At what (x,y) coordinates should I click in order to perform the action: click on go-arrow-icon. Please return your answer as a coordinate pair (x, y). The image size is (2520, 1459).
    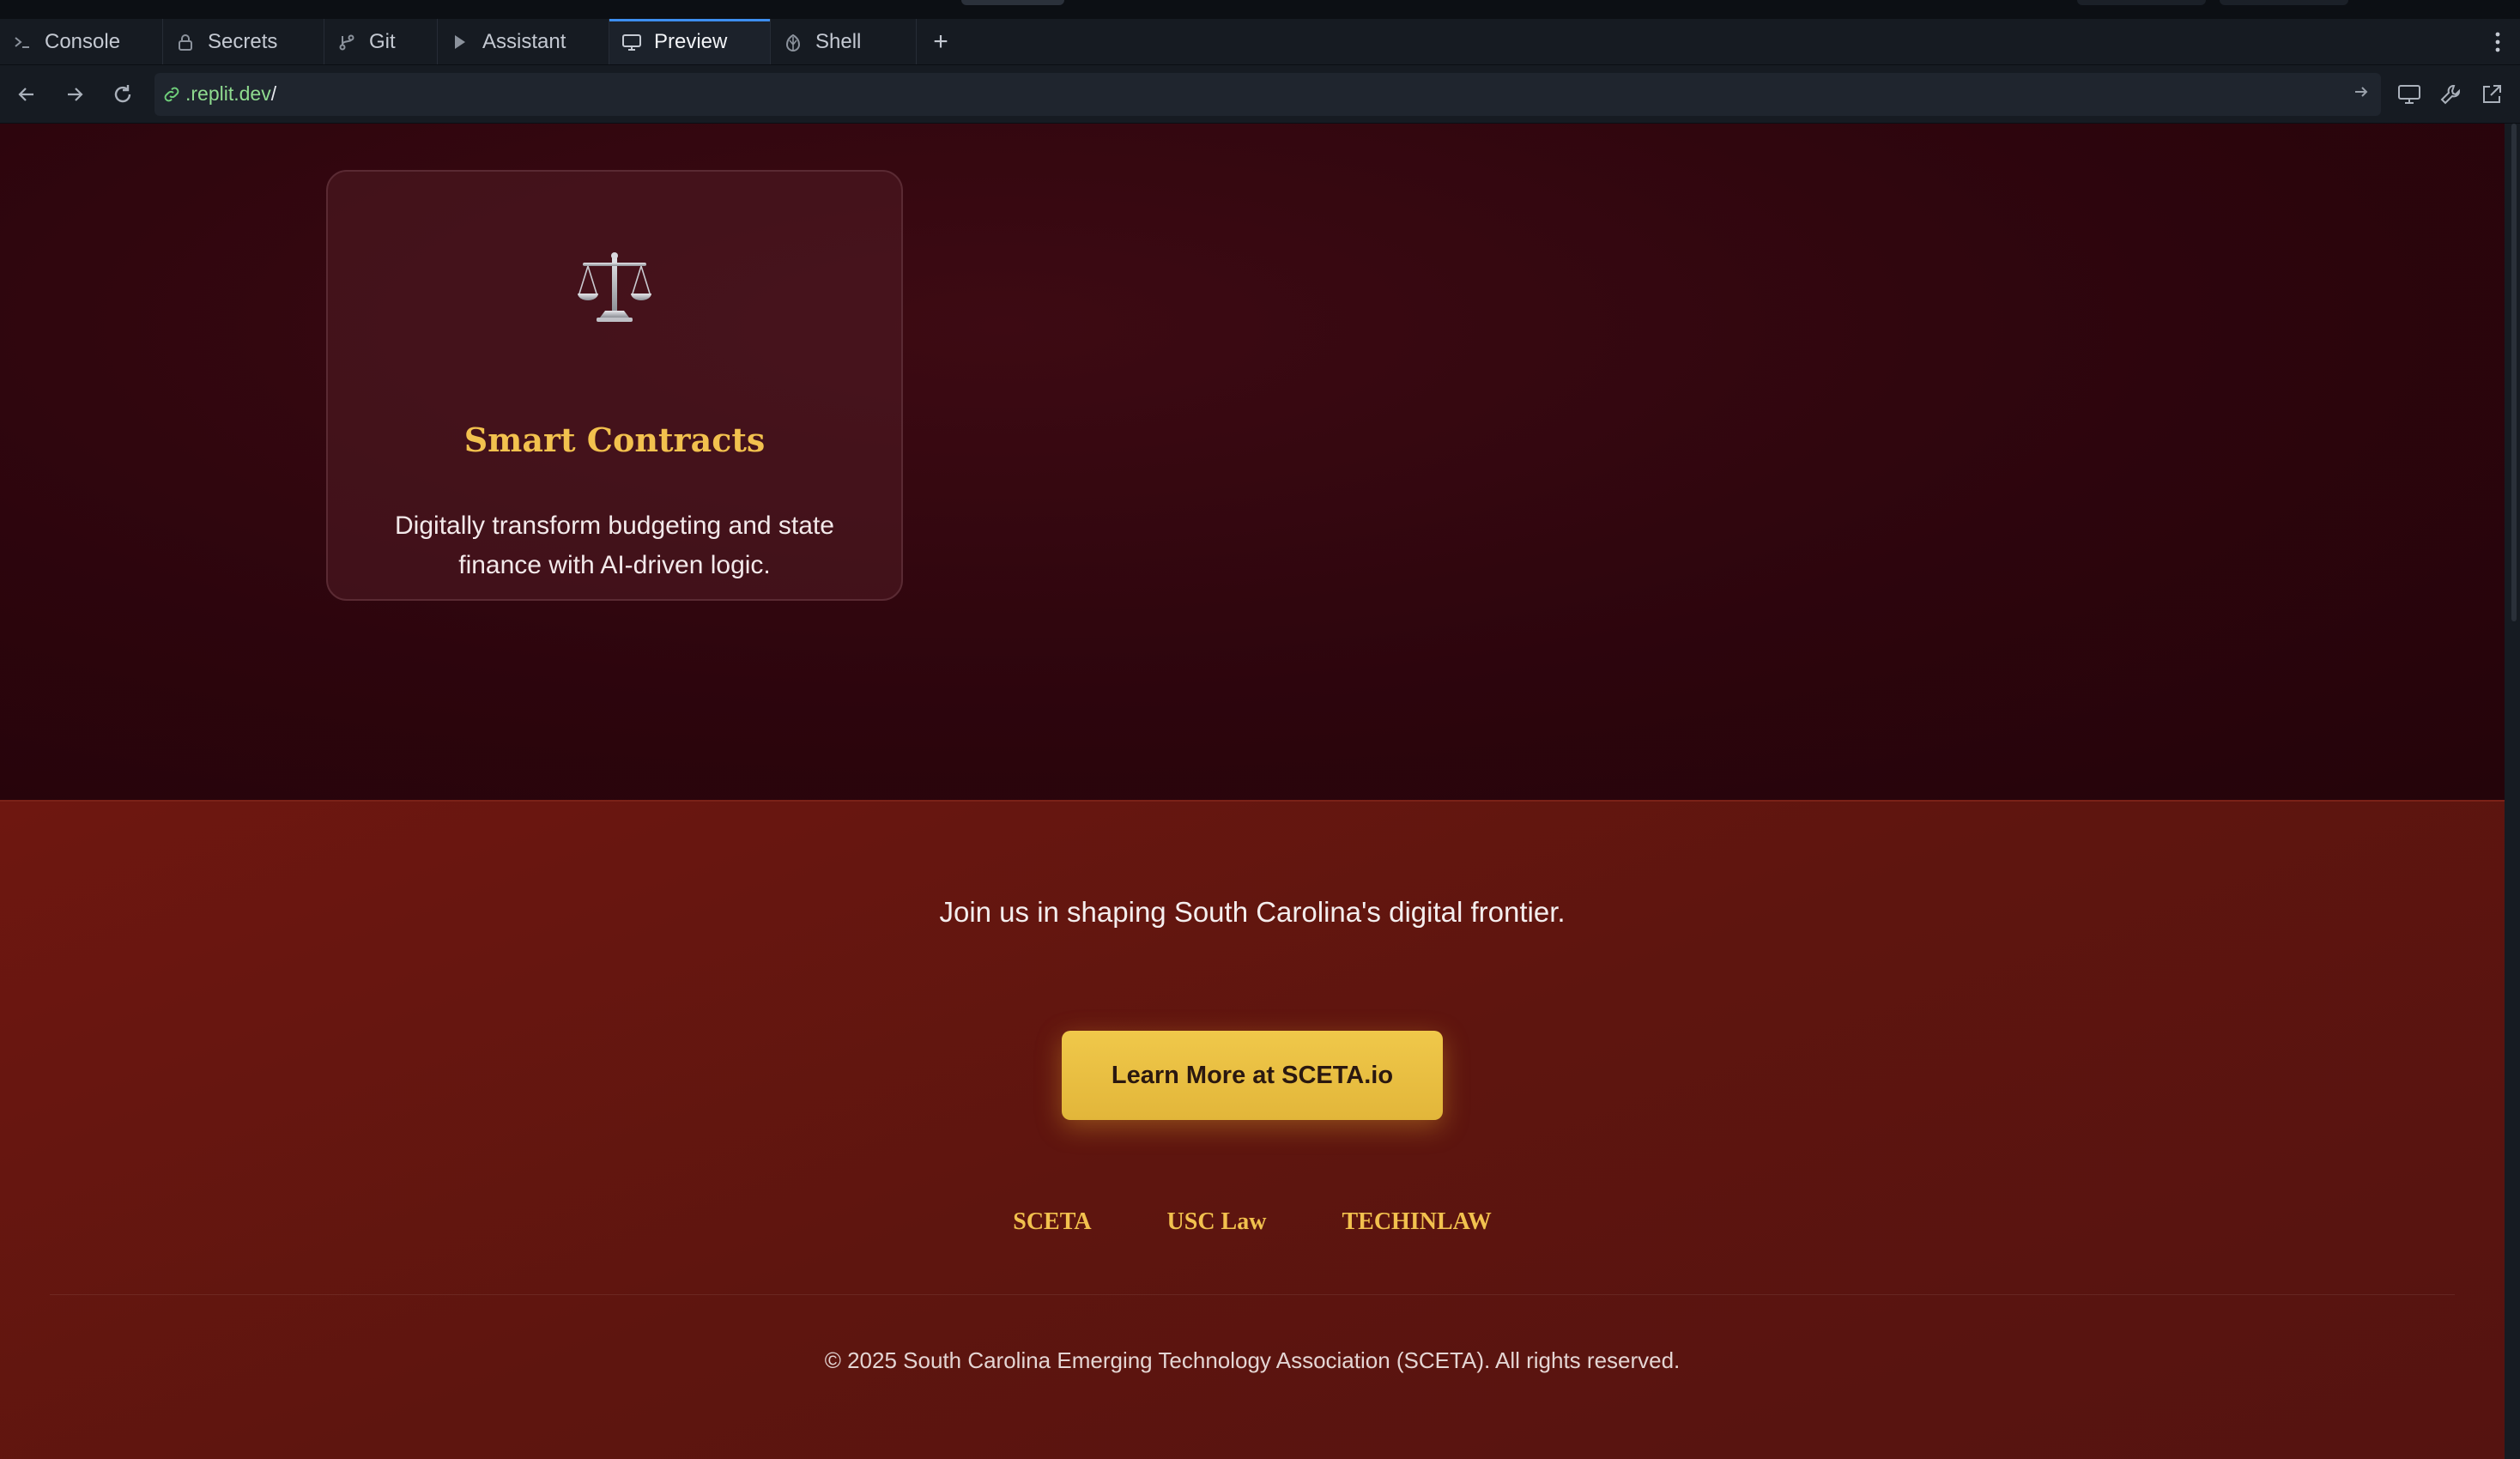
    Looking at the image, I should click on (2361, 94).